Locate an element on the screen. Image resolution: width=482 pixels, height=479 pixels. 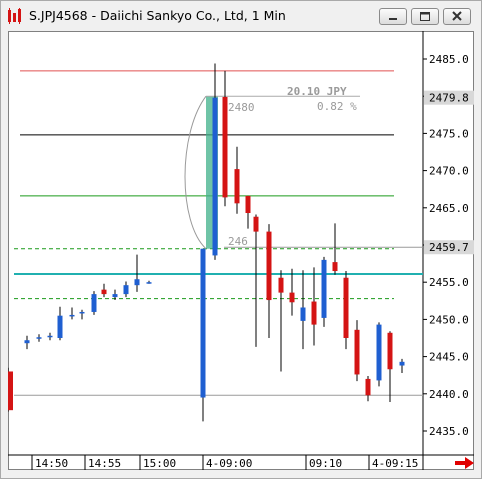
restore-button is located at coordinates (425, 16).